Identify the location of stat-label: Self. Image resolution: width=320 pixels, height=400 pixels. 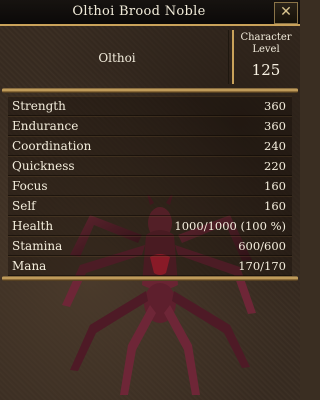
(24, 206).